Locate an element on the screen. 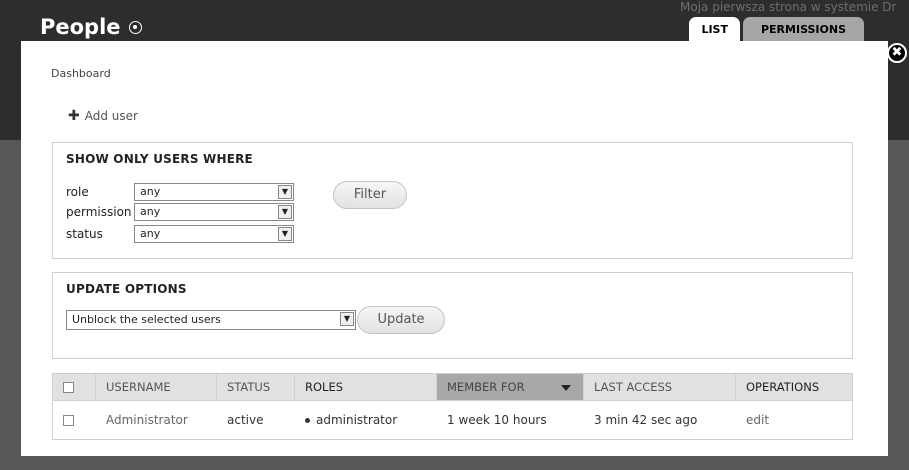  column-header-username: USERNAME is located at coordinates (156, 387).